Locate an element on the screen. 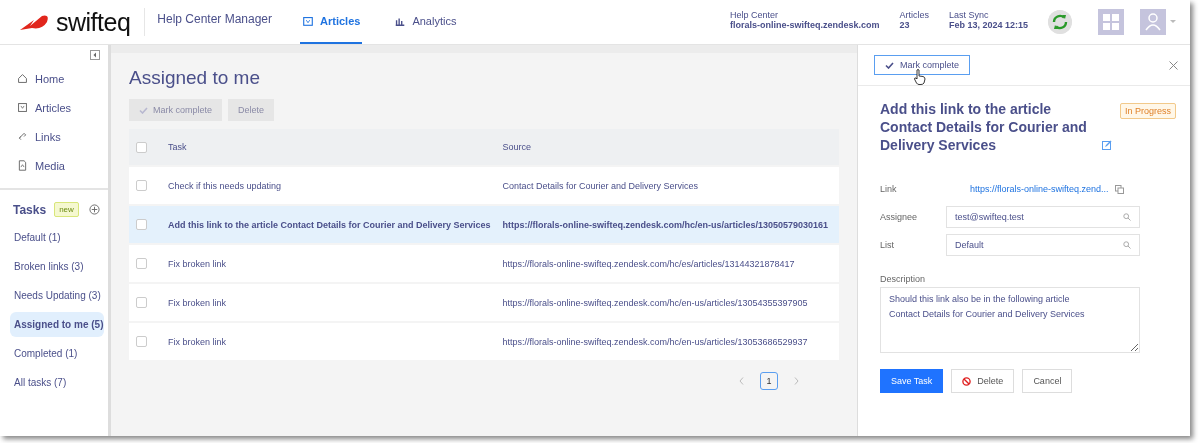  avatar-icon is located at coordinates (1153, 22).